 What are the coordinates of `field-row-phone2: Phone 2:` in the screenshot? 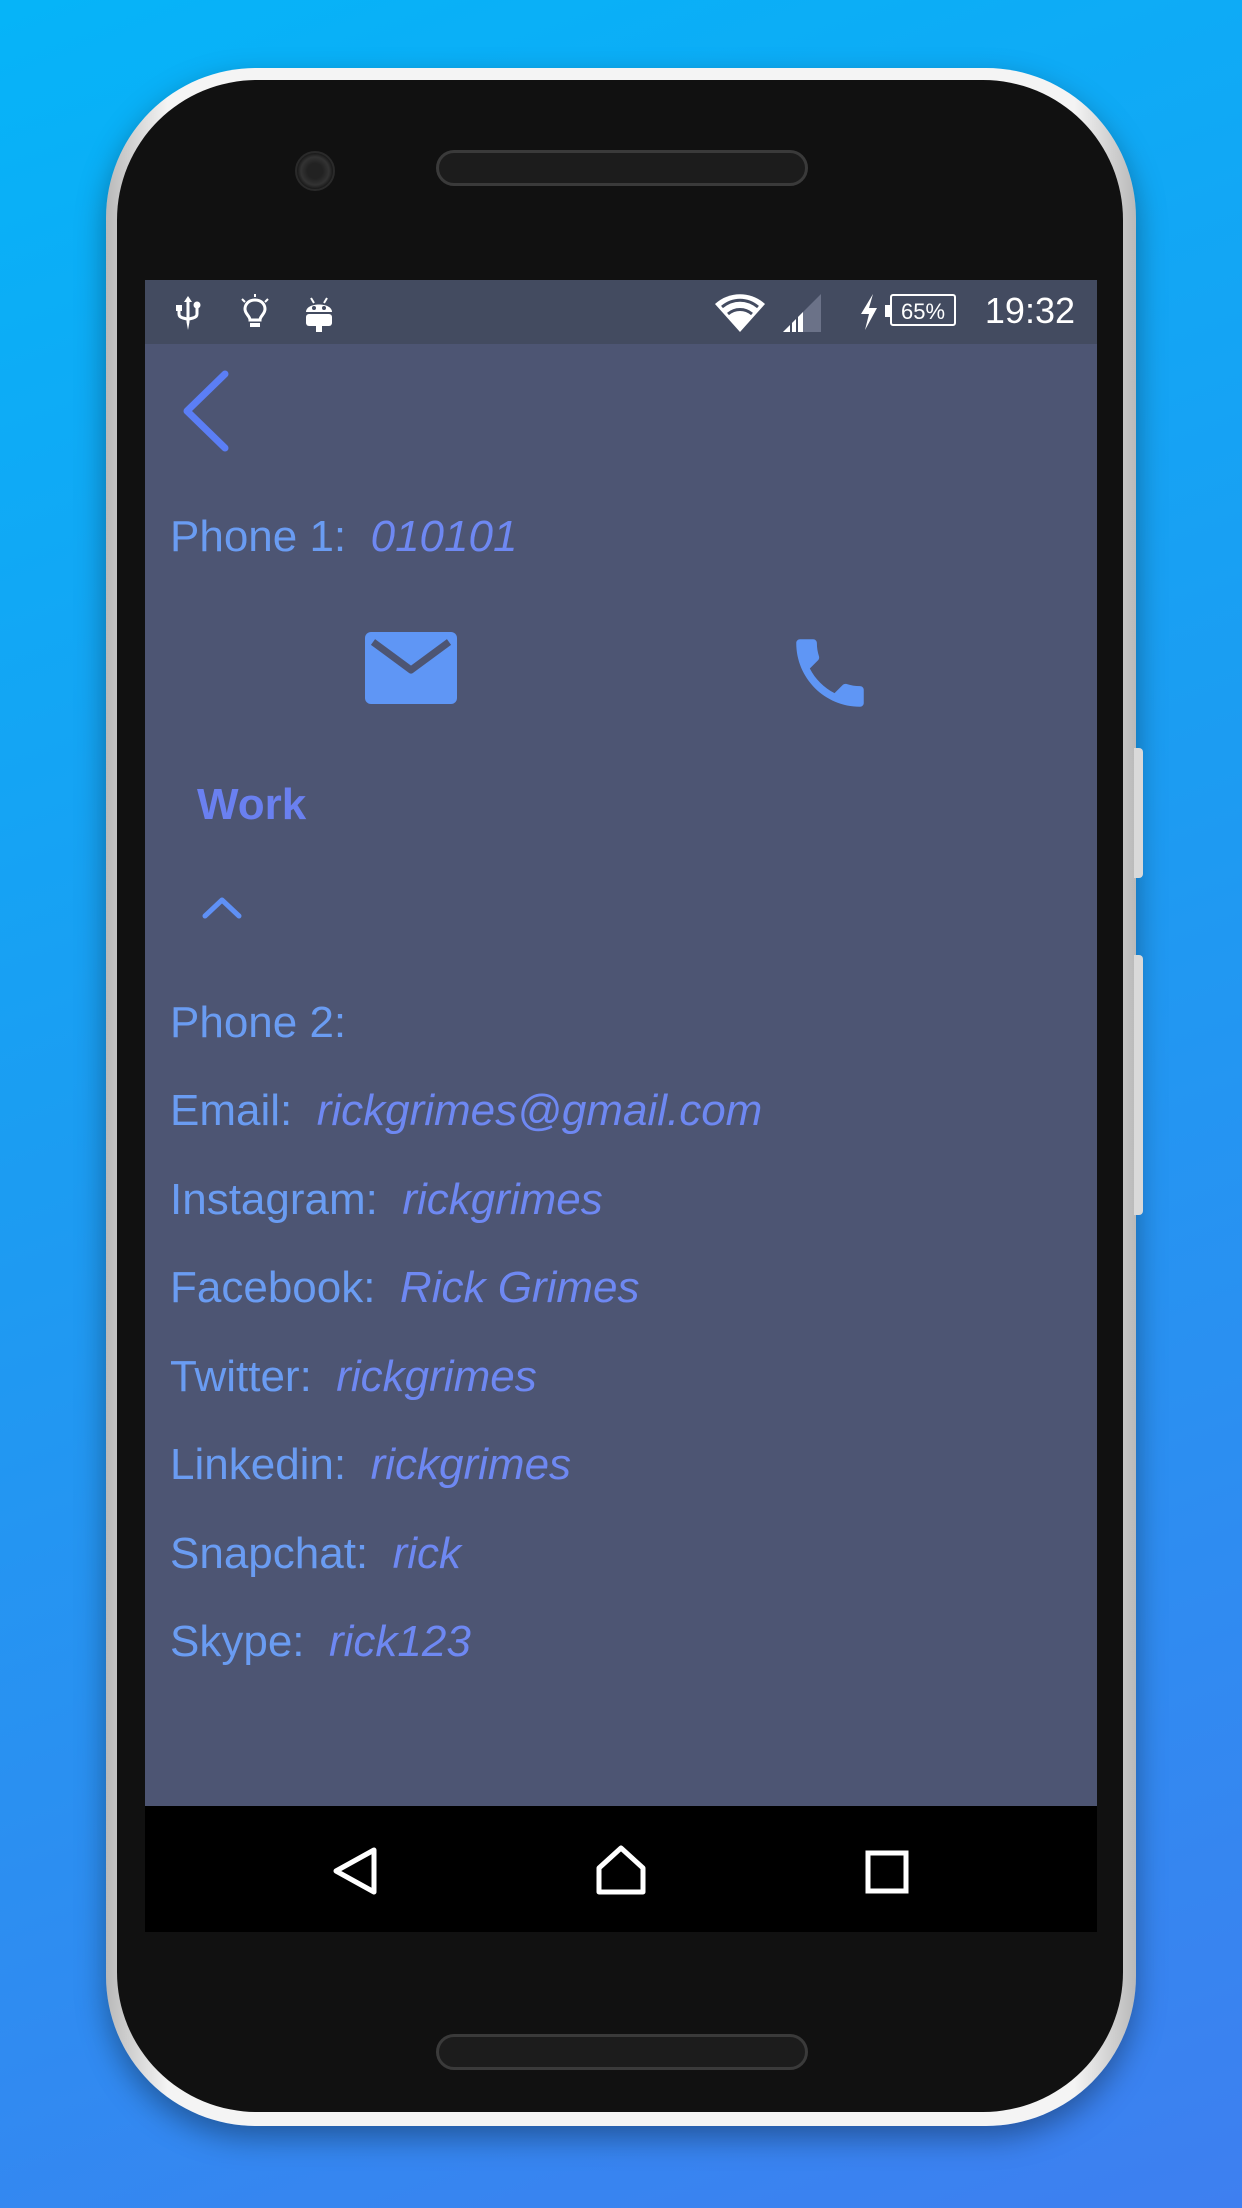 It's located at (268, 1023).